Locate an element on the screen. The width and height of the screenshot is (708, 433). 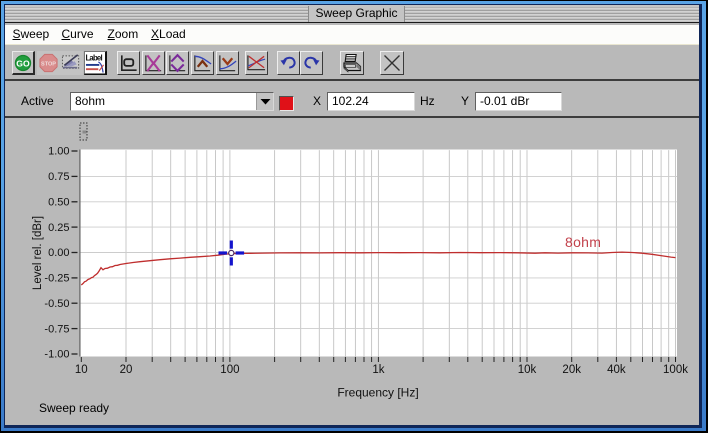
svg-text: -0.75 is located at coordinates (56, 329).